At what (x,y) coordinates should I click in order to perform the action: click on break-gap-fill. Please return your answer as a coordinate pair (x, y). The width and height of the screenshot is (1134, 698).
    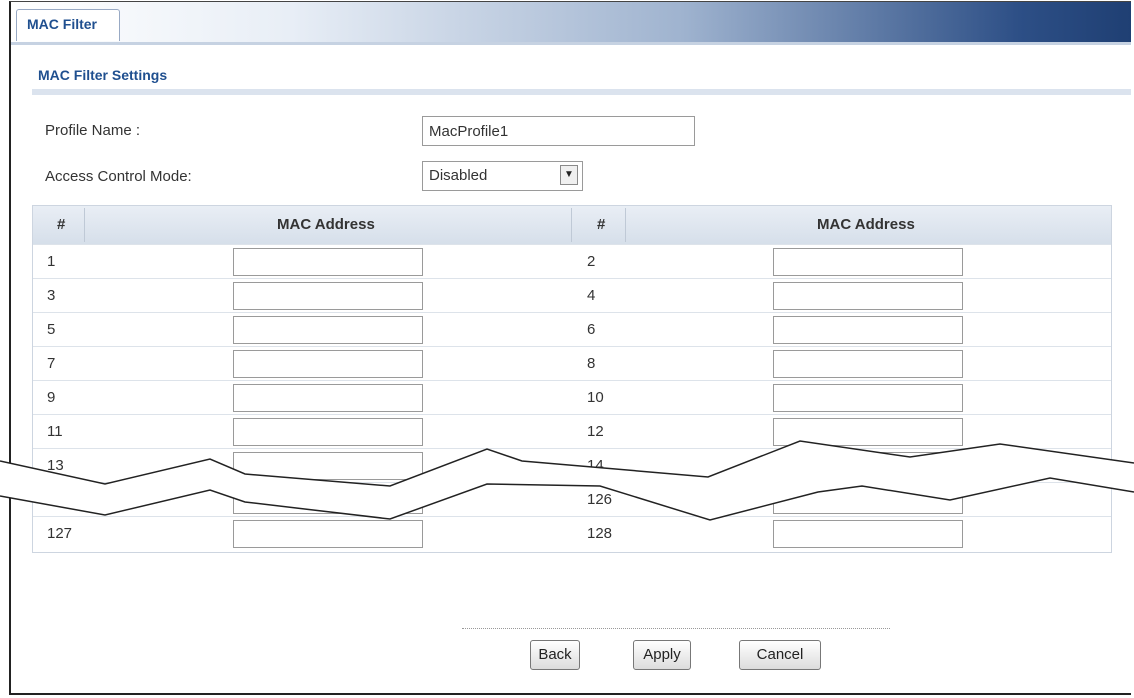
    Looking at the image, I should click on (567, 480).